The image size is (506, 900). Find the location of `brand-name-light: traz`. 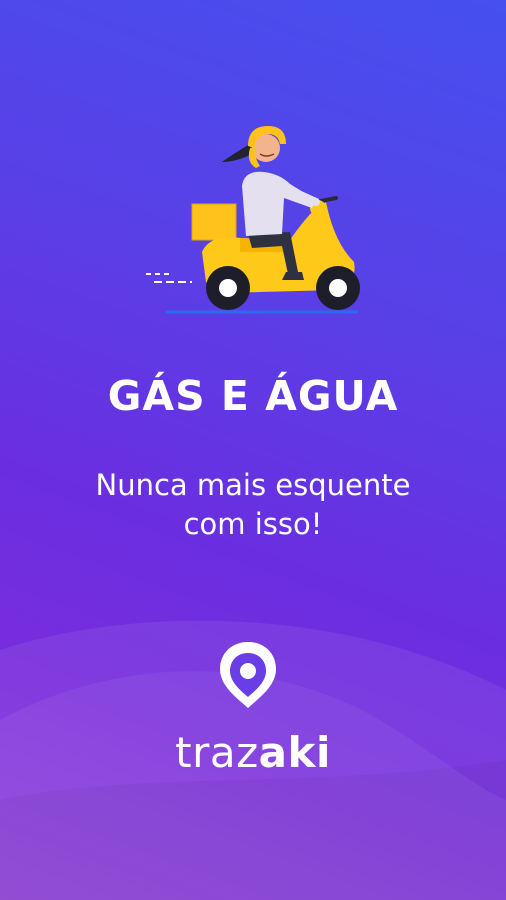

brand-name-light: traz is located at coordinates (217, 752).